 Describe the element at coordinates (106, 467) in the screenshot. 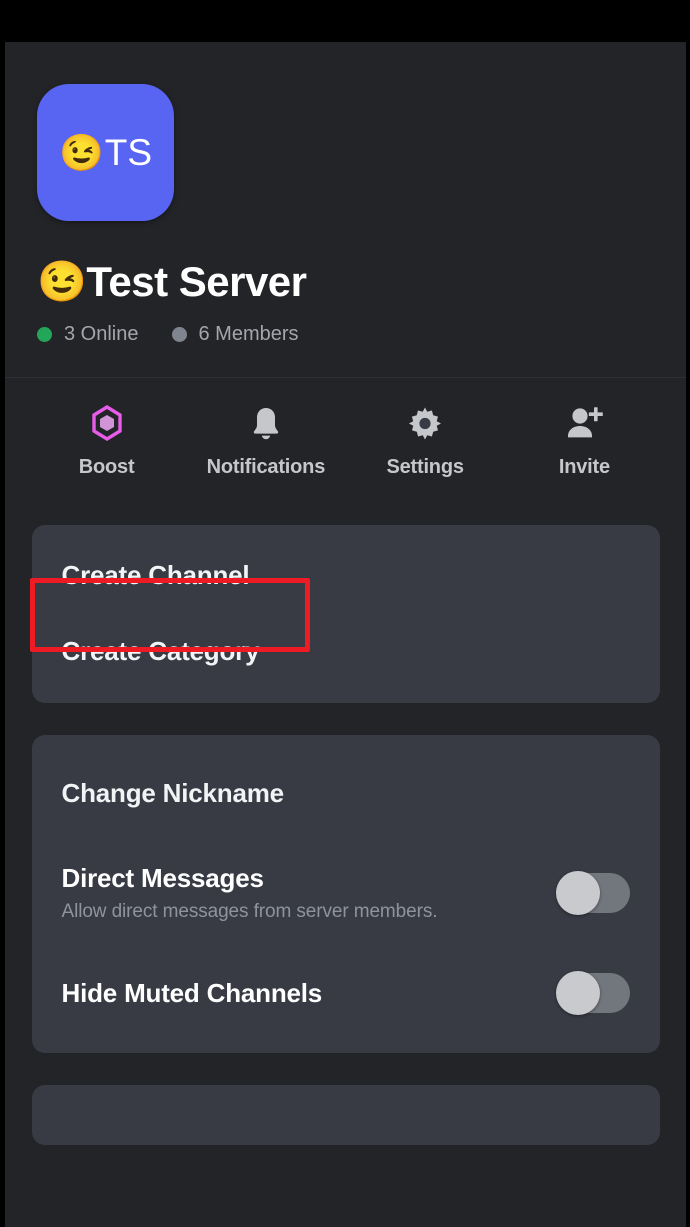

I see `action-boost-label: Boost` at that location.